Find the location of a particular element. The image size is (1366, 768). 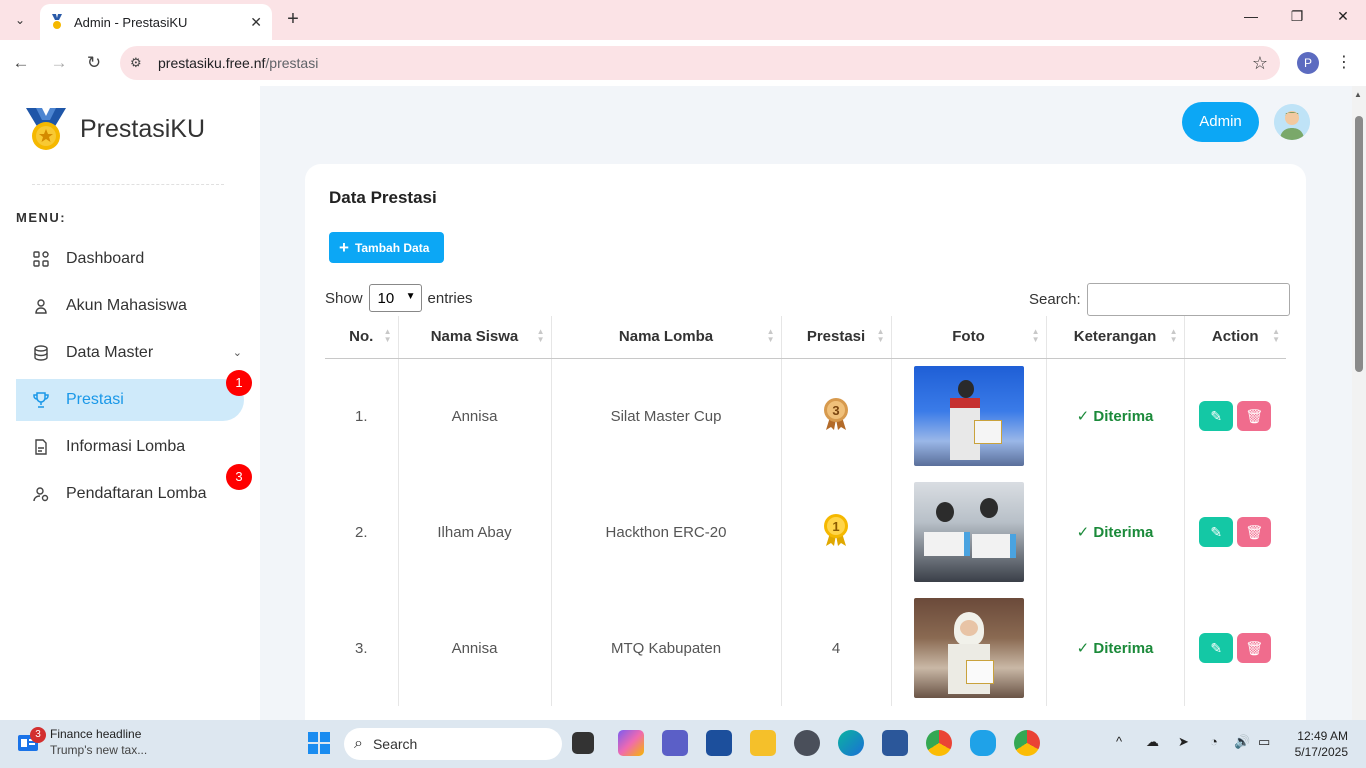

profile-avatar: P is located at coordinates (1308, 63).